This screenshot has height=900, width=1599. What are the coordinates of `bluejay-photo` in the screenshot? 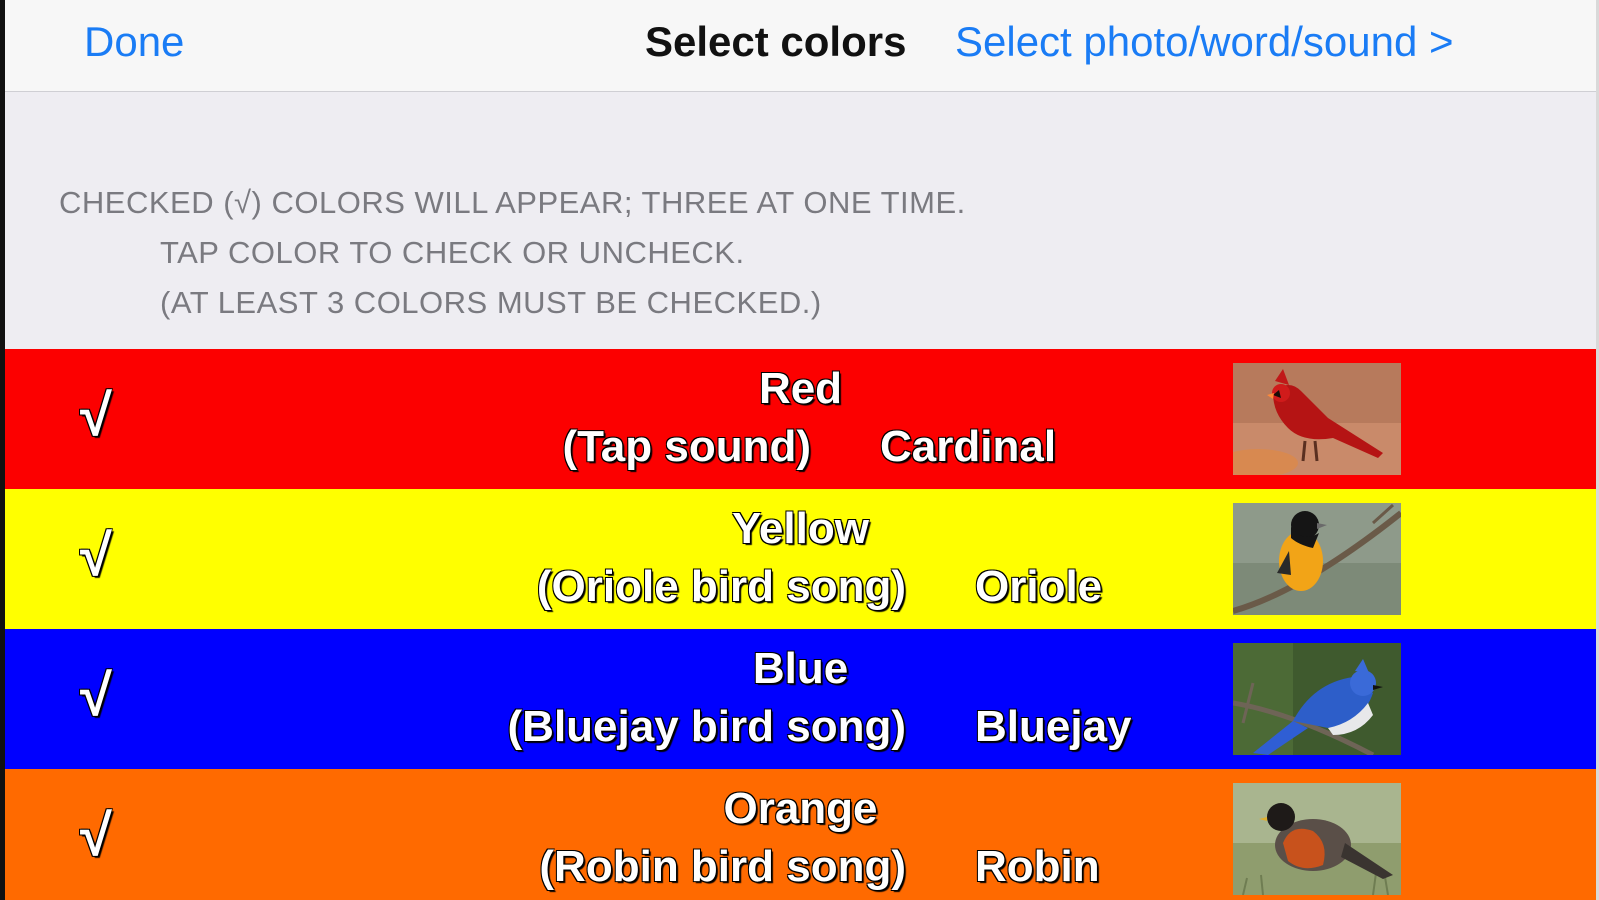 It's located at (1317, 699).